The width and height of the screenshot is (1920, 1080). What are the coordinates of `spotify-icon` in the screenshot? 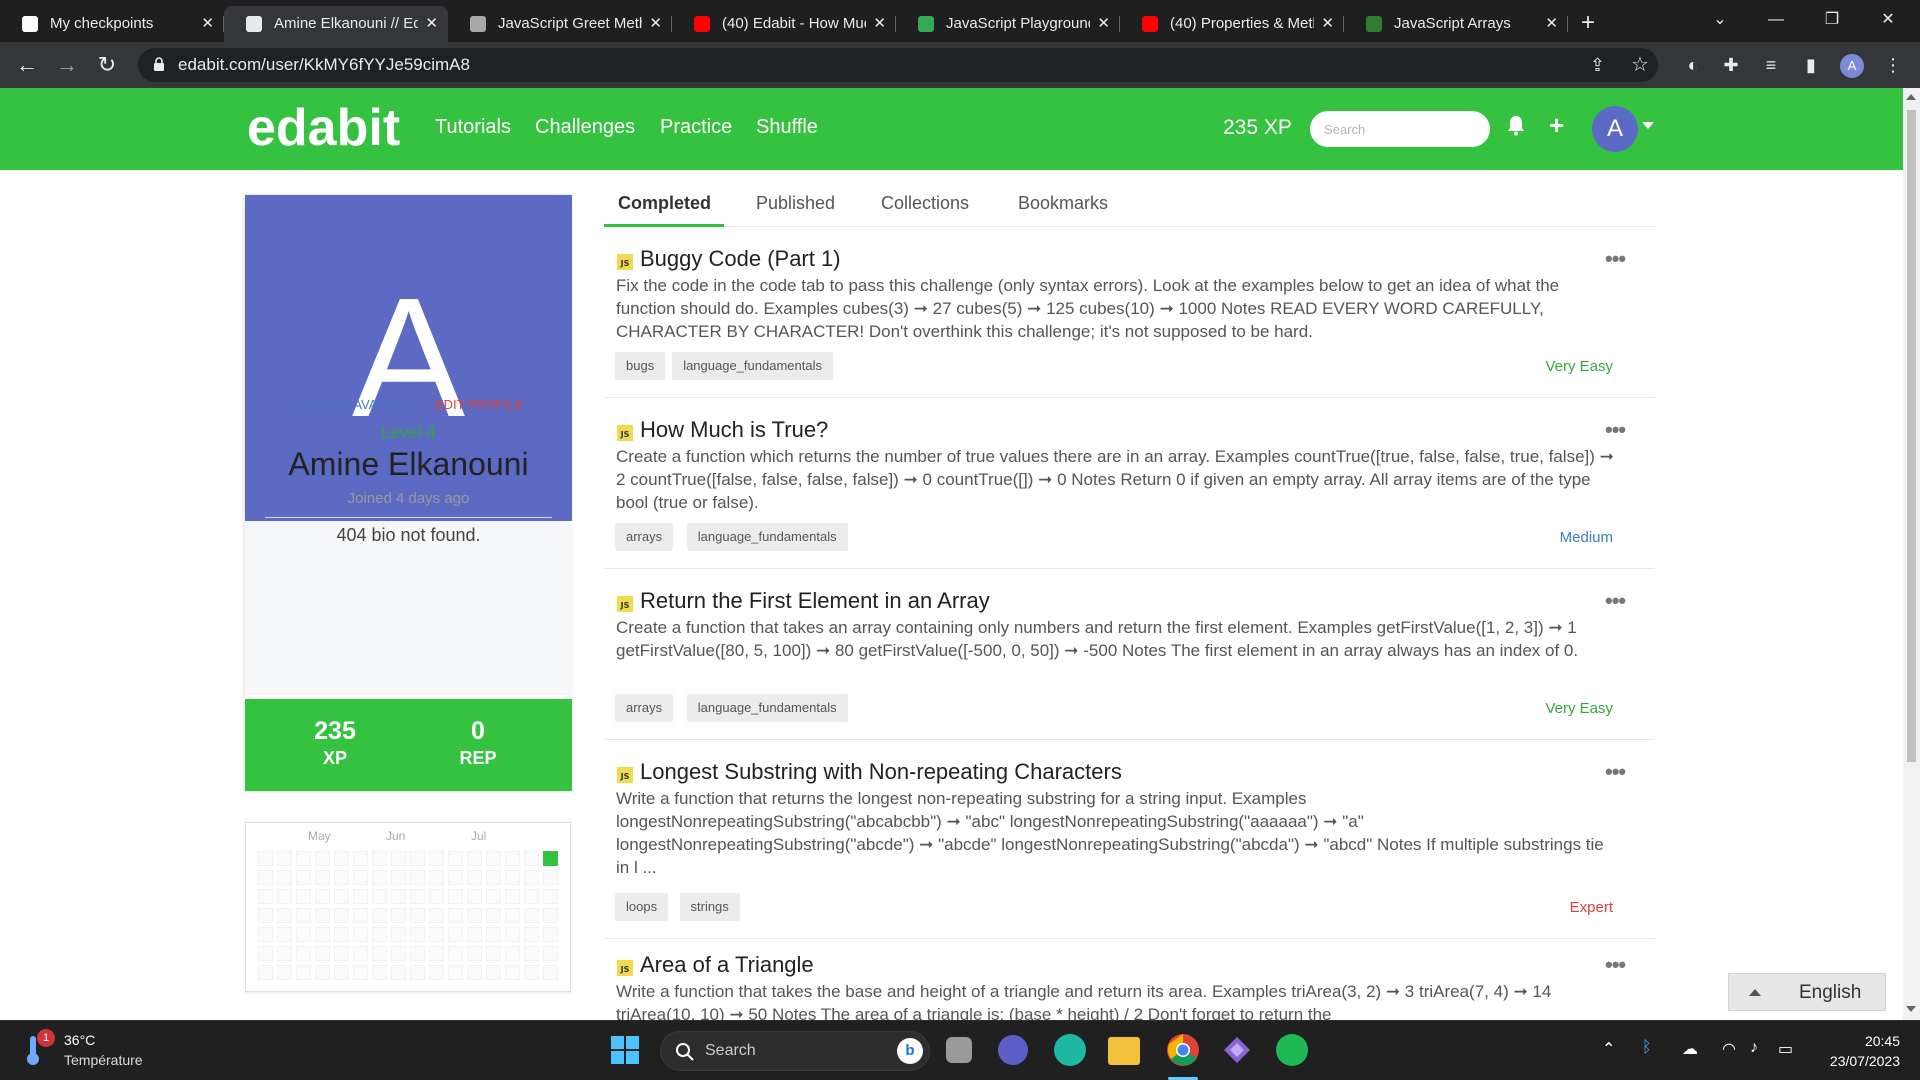 It's located at (1292, 1050).